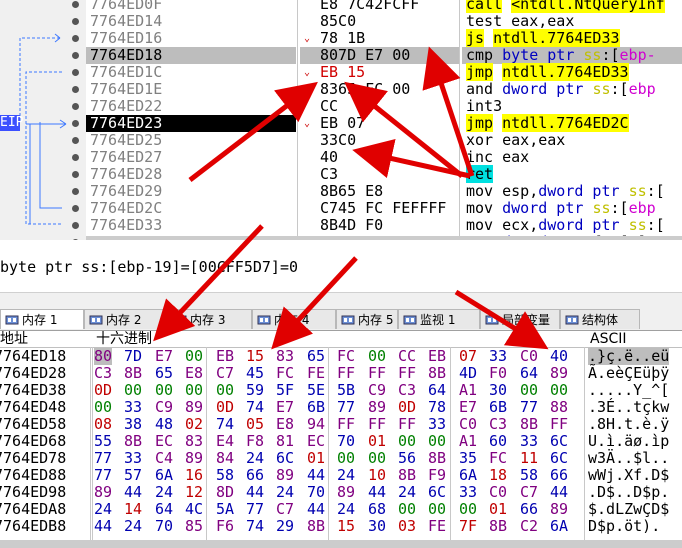 Image resolution: width=682 pixels, height=548 pixels. Describe the element at coordinates (191, 123) in the screenshot. I see `disasm-address: 7764ED23` at that location.